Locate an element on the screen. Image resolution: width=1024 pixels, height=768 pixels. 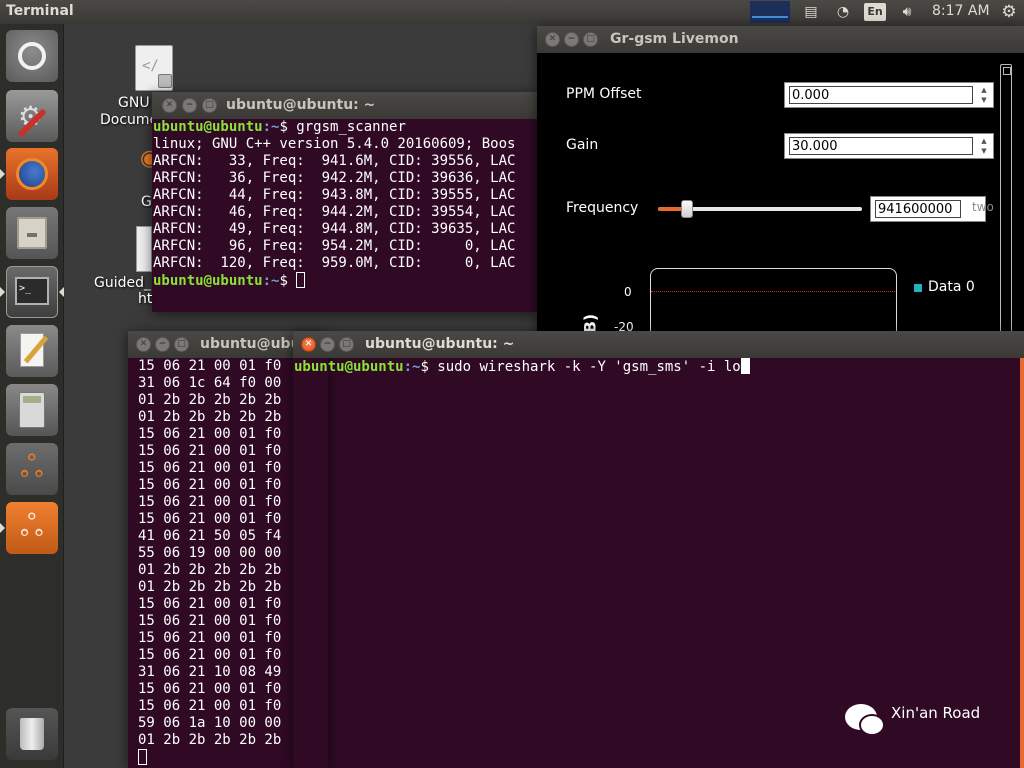
gain-spinbox: ▲▼ is located at coordinates (889, 146).